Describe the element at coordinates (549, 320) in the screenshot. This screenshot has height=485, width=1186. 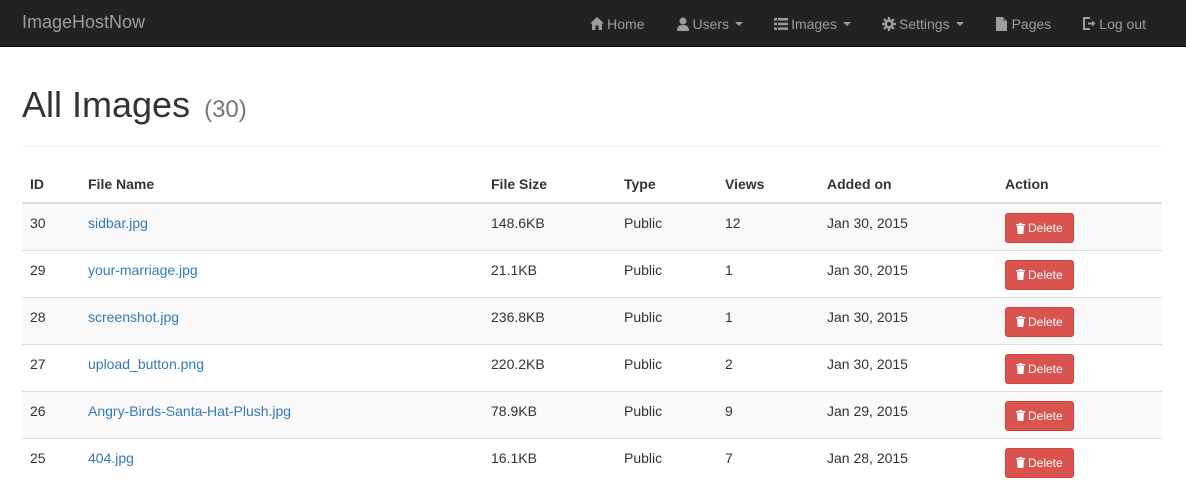
I see `cell-file-size: 236.8KB` at that location.